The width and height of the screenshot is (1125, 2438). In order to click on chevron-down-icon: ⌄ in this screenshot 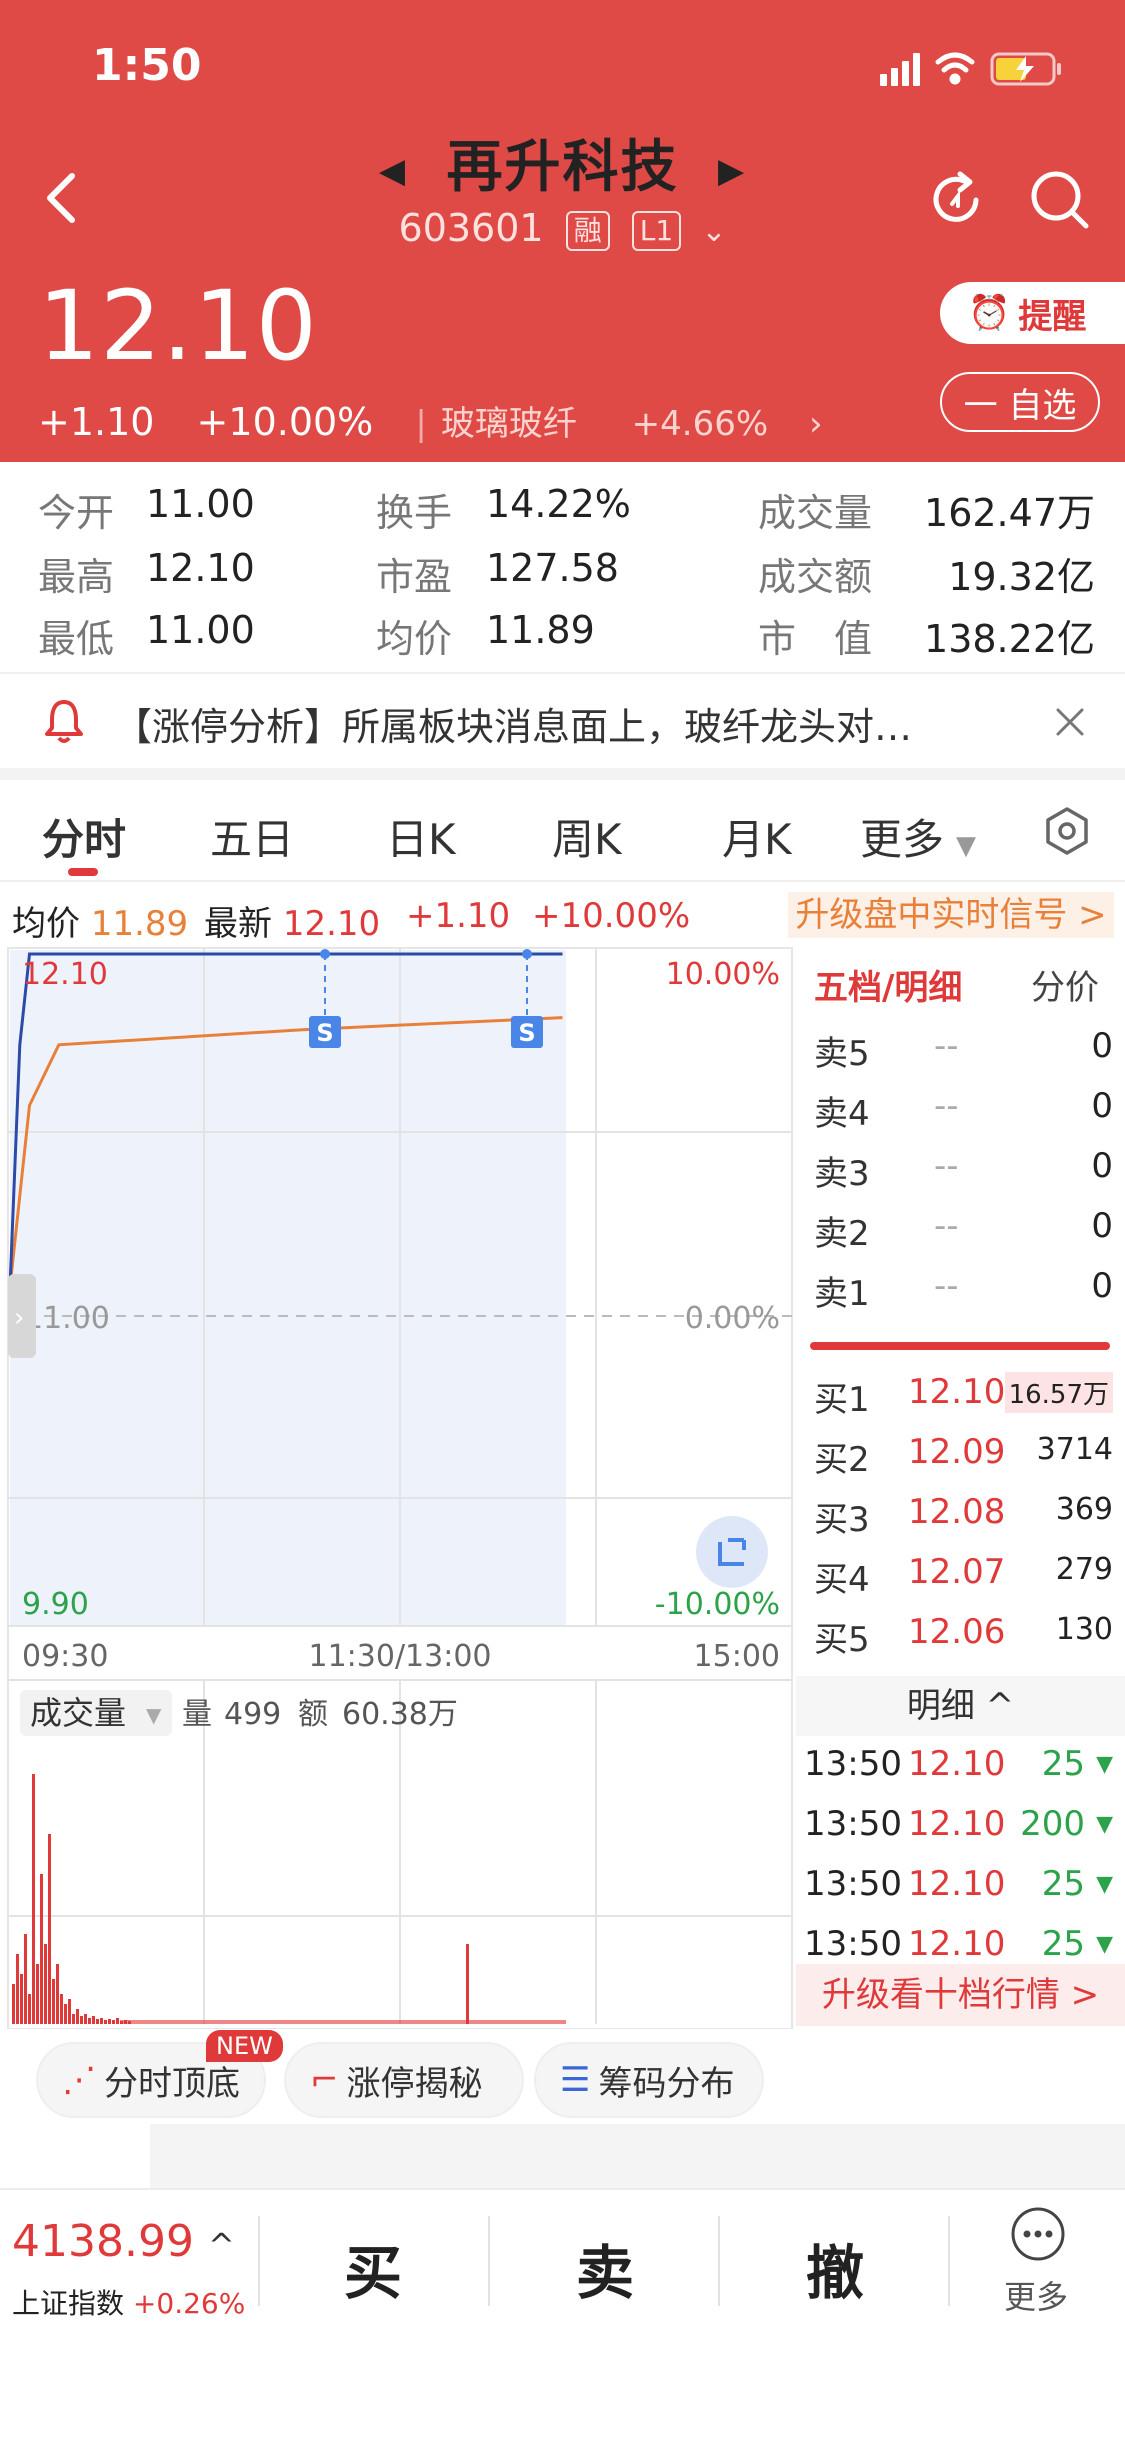, I will do `click(713, 231)`.